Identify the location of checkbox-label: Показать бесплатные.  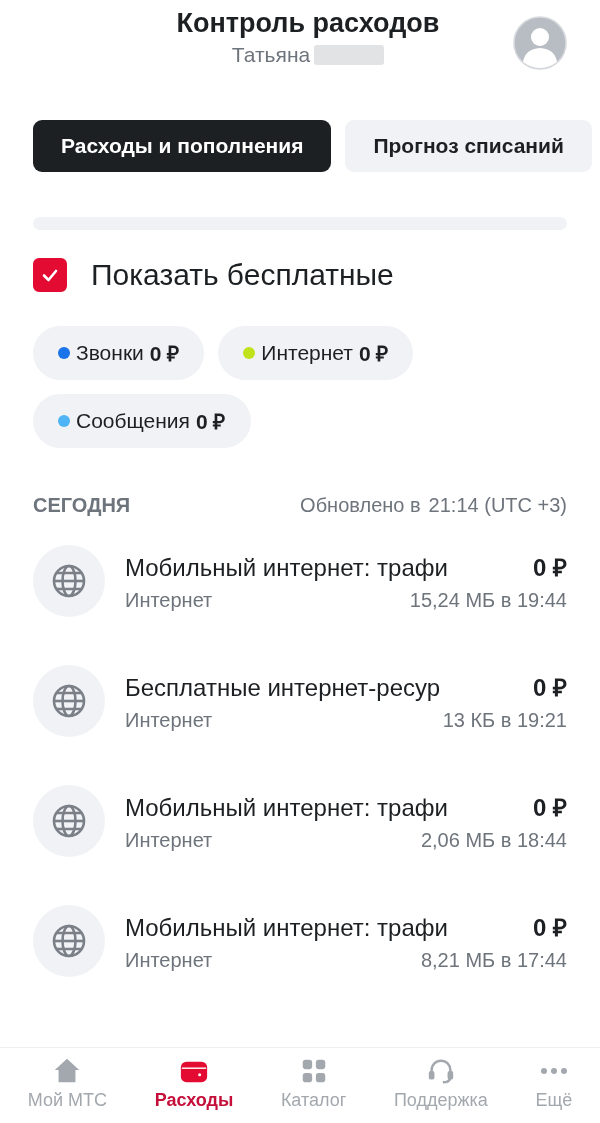
(242, 275).